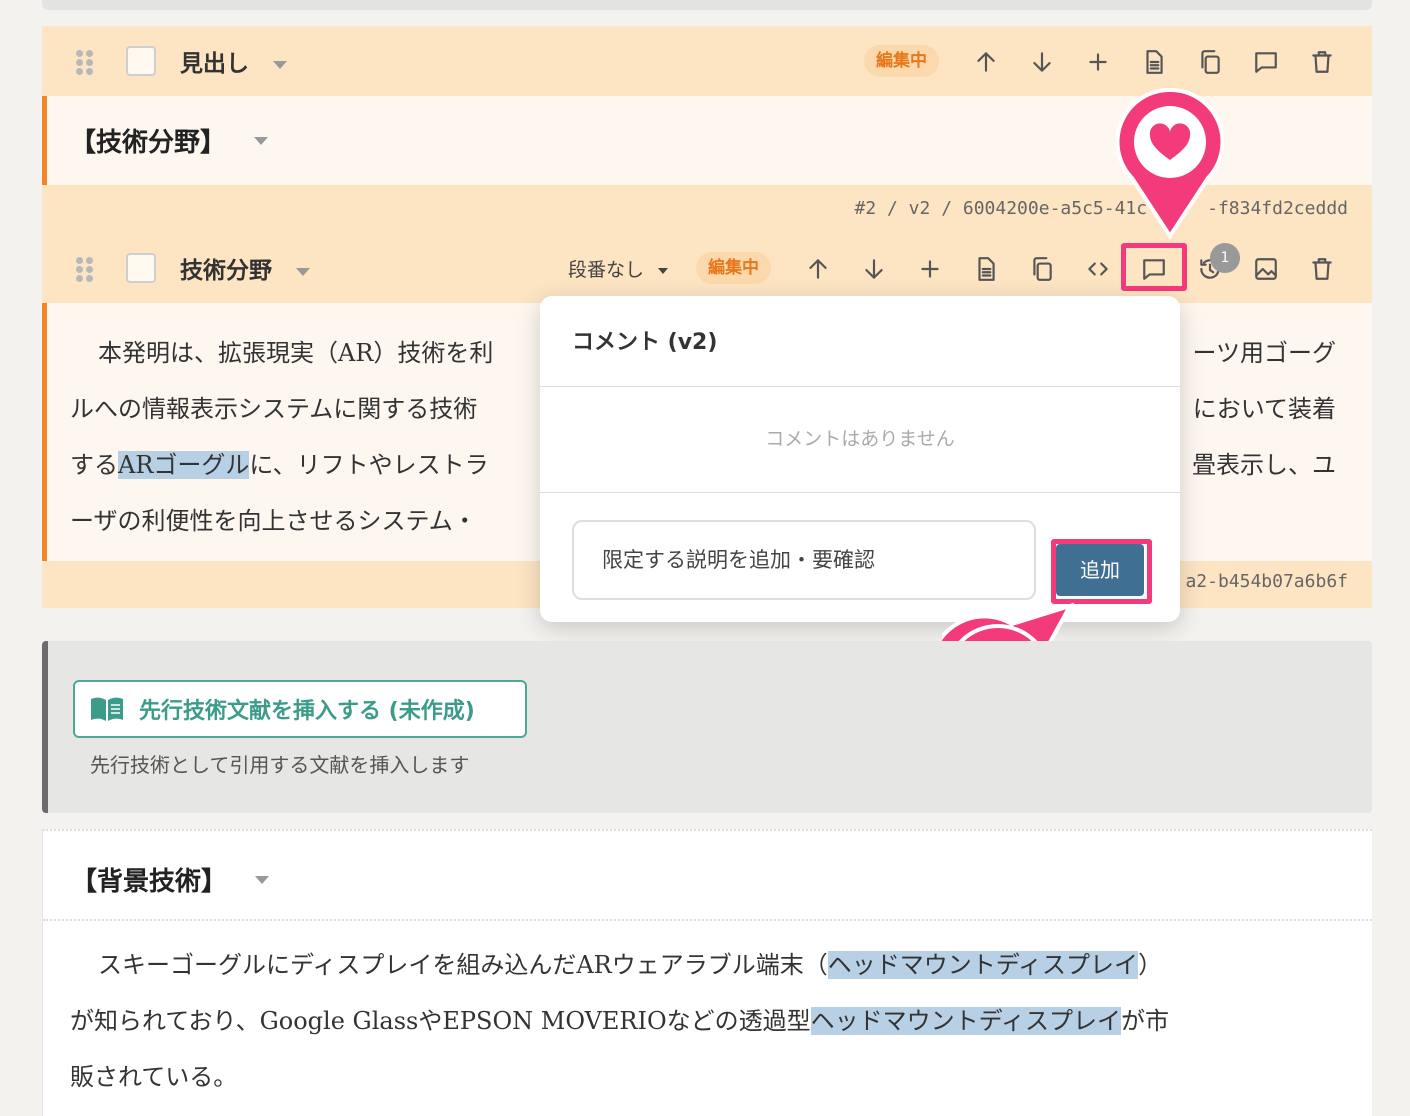  Describe the element at coordinates (645, 342) in the screenshot. I see `popover-title: コメント (v2)` at that location.